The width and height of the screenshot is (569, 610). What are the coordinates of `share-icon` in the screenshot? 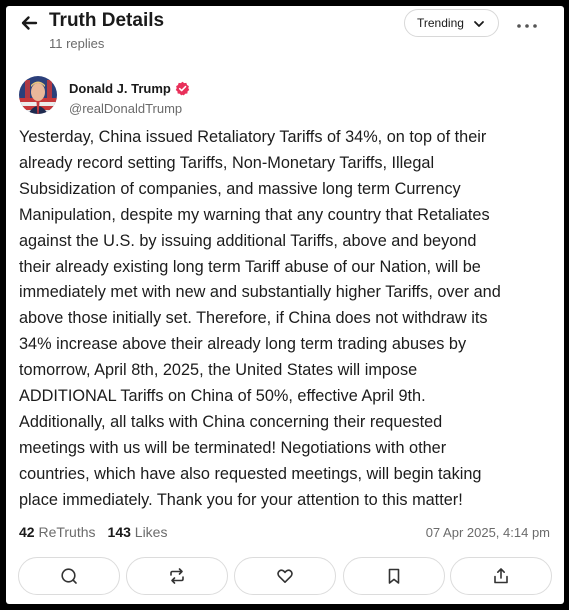 It's located at (501, 576).